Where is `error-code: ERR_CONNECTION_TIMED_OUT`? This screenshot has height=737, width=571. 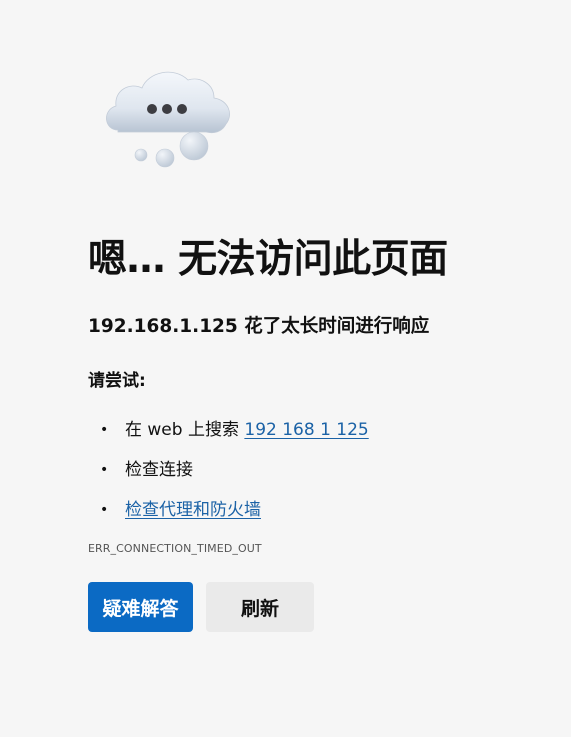 error-code: ERR_CONNECTION_TIMED_OUT is located at coordinates (175, 548).